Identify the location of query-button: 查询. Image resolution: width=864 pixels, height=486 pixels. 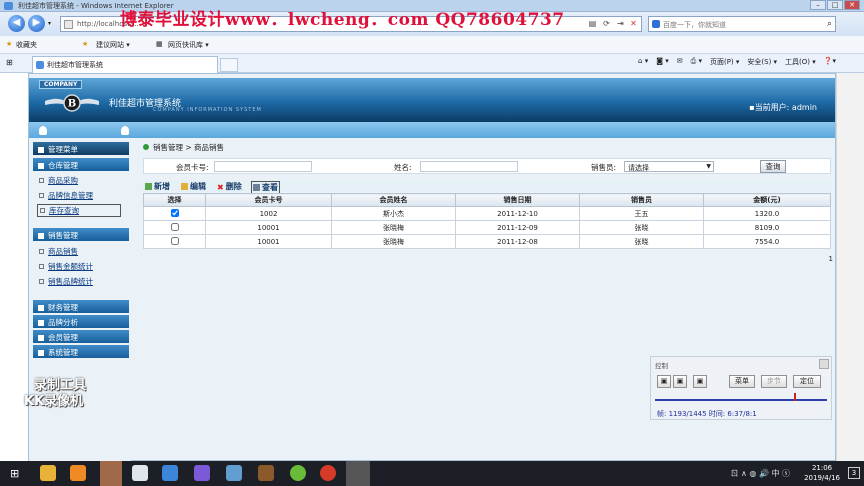
(773, 166).